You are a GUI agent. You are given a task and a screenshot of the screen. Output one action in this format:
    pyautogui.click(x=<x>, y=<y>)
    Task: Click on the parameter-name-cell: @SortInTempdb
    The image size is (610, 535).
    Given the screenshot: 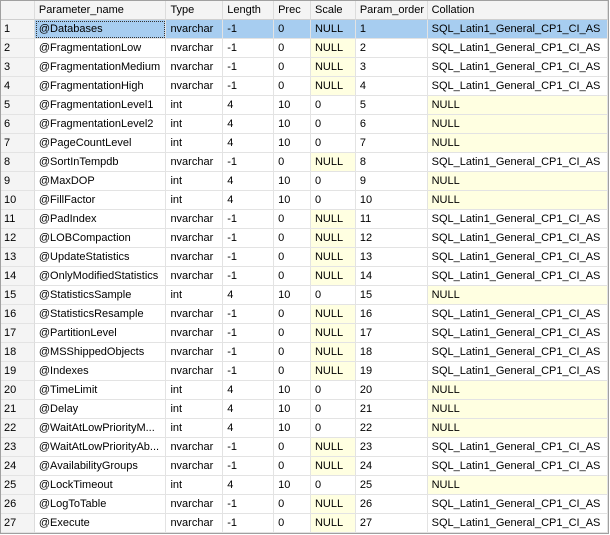 What is the action you would take?
    pyautogui.click(x=100, y=162)
    